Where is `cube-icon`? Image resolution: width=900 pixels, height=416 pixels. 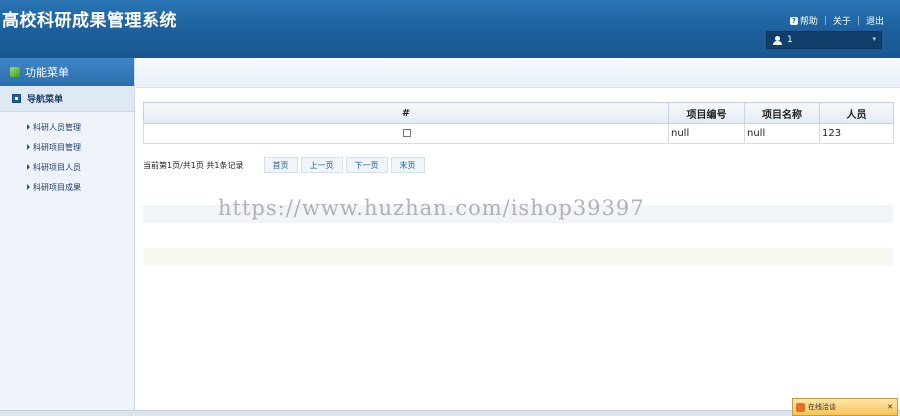
cube-icon is located at coordinates (15, 72).